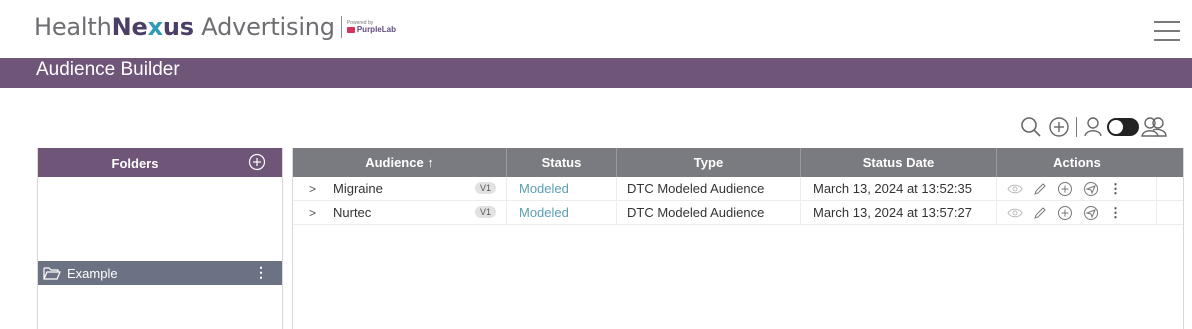 Image resolution: width=1192 pixels, height=329 pixels. I want to click on column-header-status-date: Status Date, so click(899, 162).